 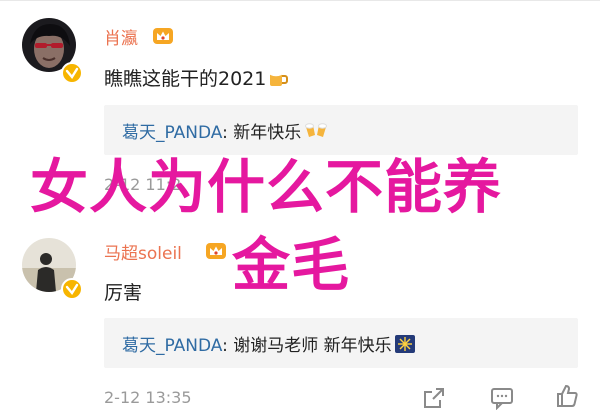 I want to click on comment-username: 马超soleil, so click(x=143, y=251).